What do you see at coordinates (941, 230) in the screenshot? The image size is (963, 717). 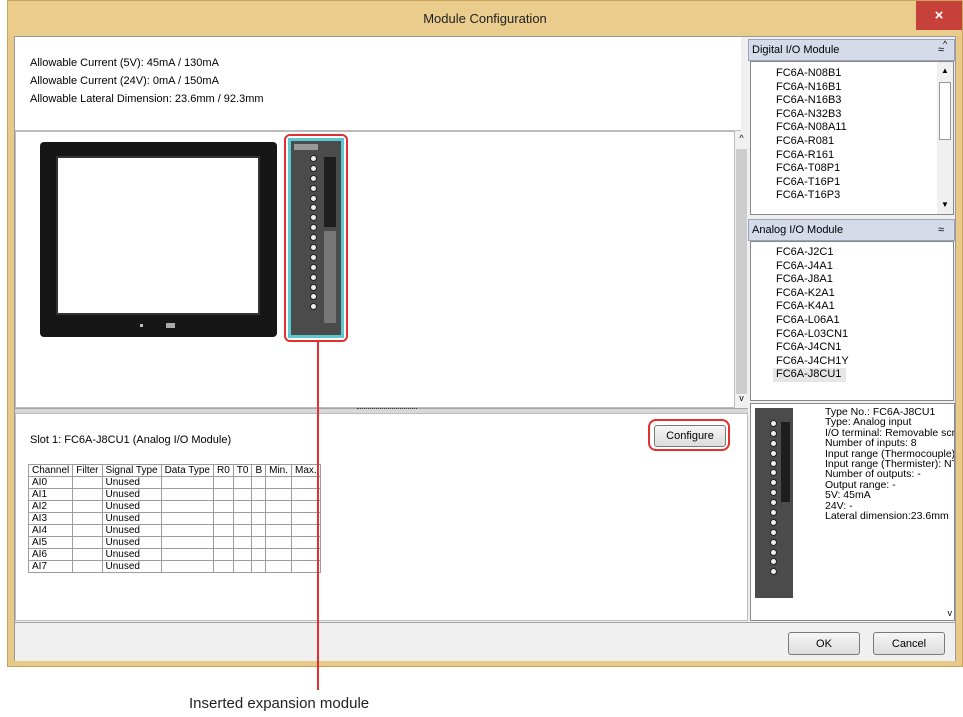 I see `collapse-icon: ≈` at bounding box center [941, 230].